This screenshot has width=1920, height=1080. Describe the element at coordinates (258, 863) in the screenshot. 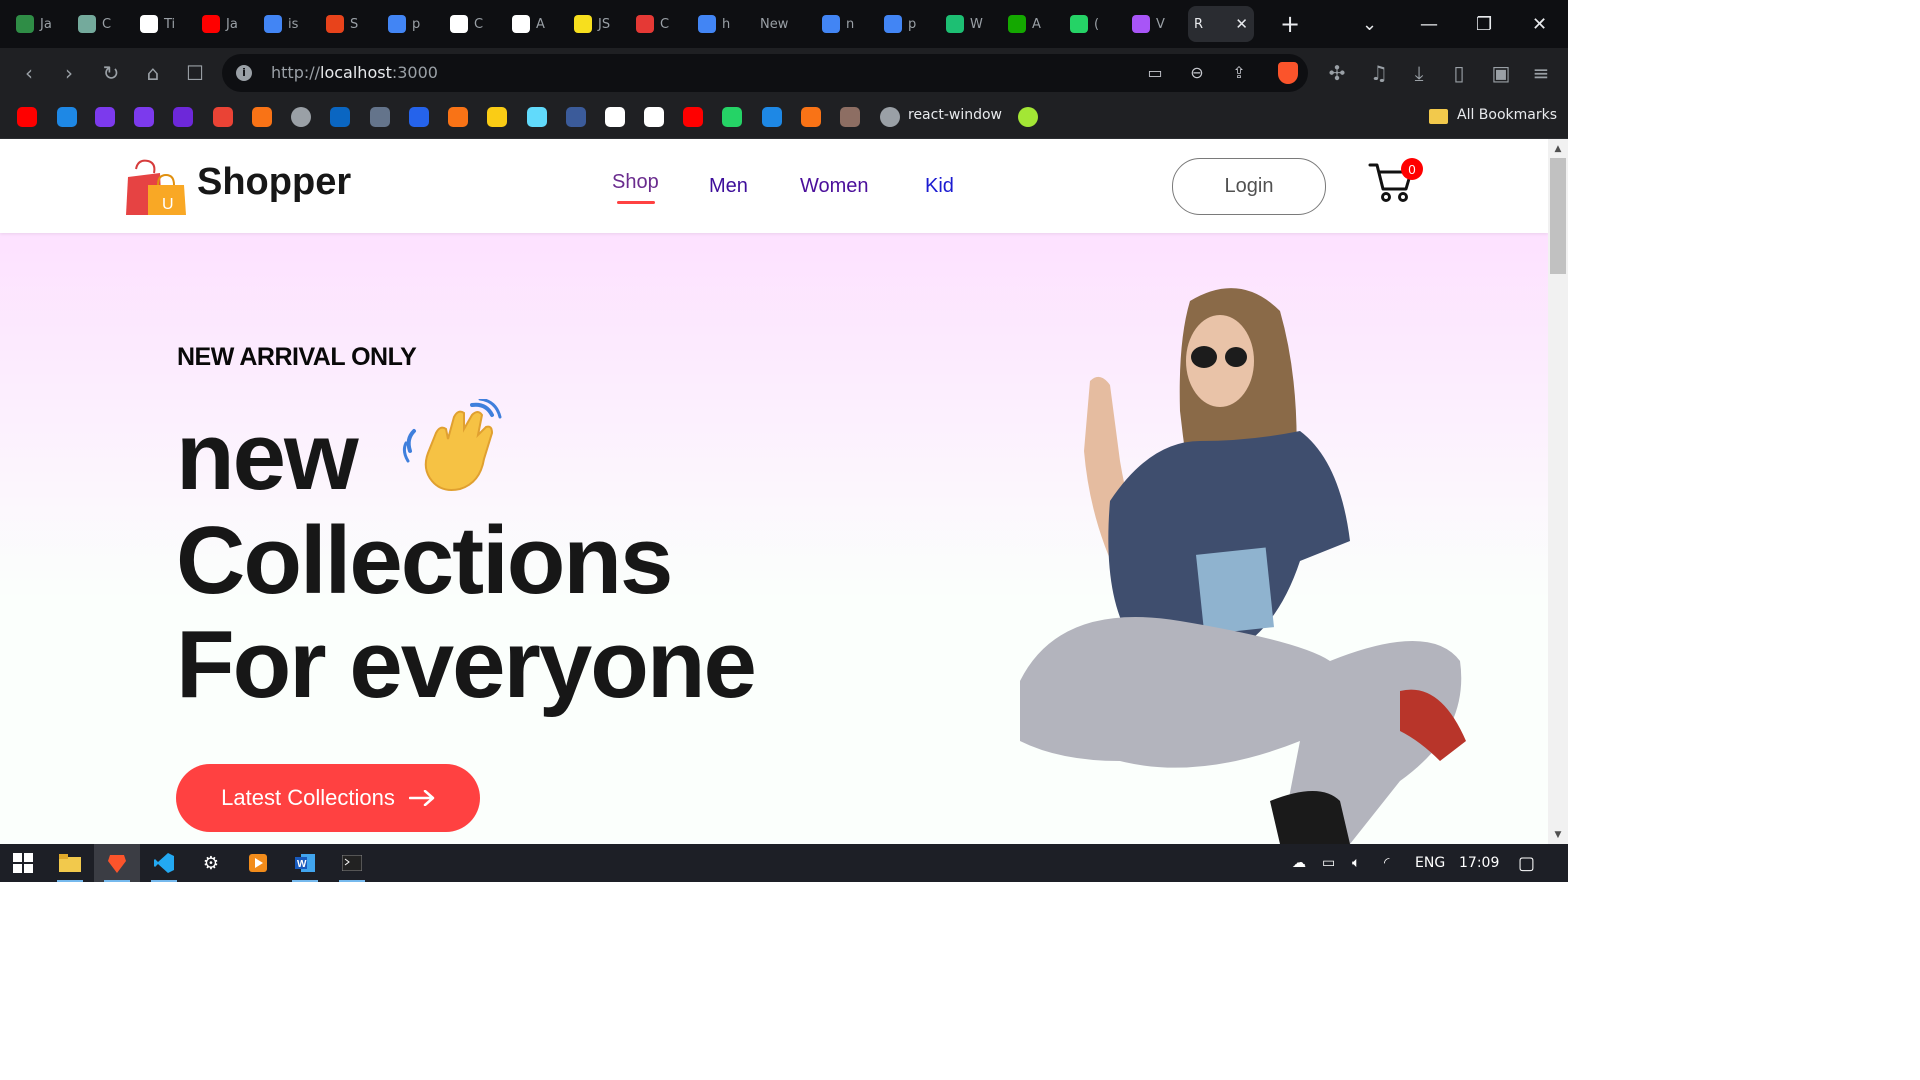

I see `media-player-icon` at that location.